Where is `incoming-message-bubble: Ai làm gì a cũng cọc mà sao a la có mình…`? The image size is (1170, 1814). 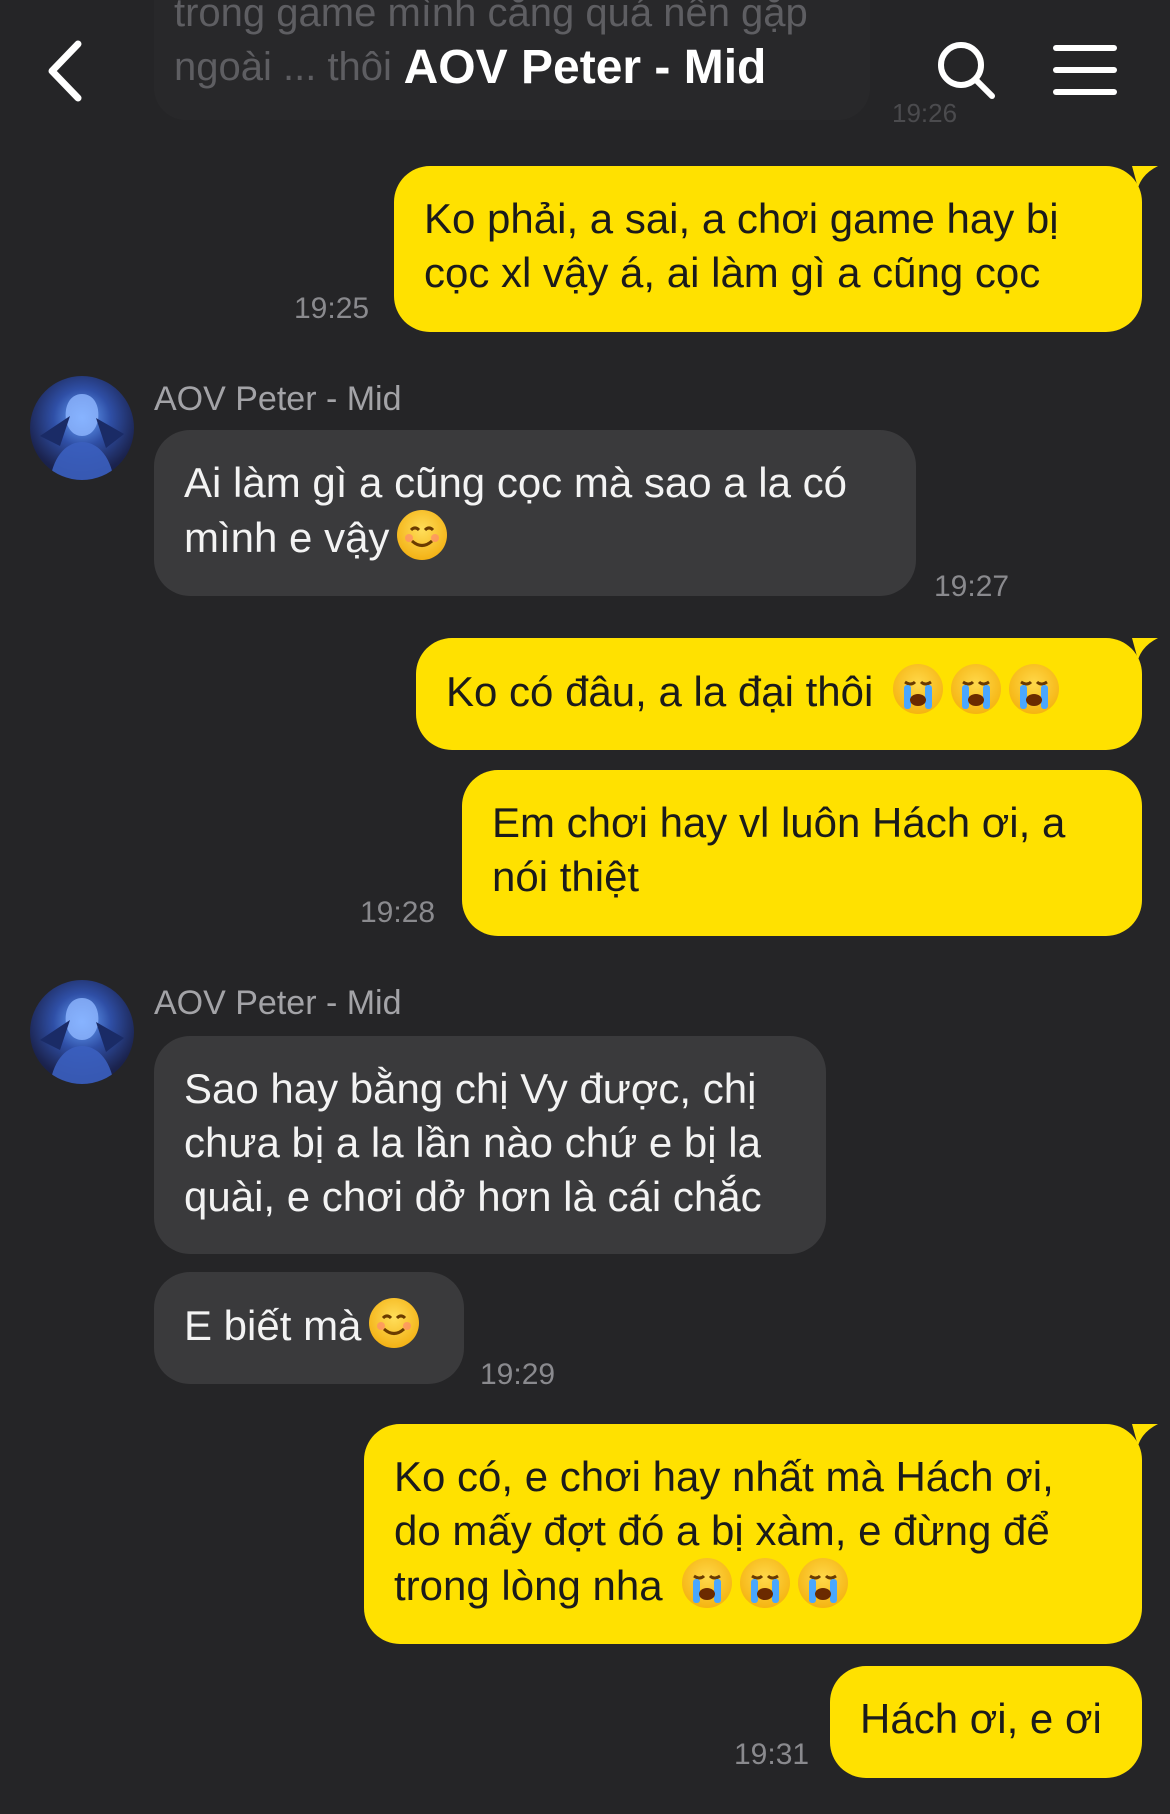
incoming-message-bubble: Ai làm gì a cũng cọc mà sao a la có mình… is located at coordinates (535, 513).